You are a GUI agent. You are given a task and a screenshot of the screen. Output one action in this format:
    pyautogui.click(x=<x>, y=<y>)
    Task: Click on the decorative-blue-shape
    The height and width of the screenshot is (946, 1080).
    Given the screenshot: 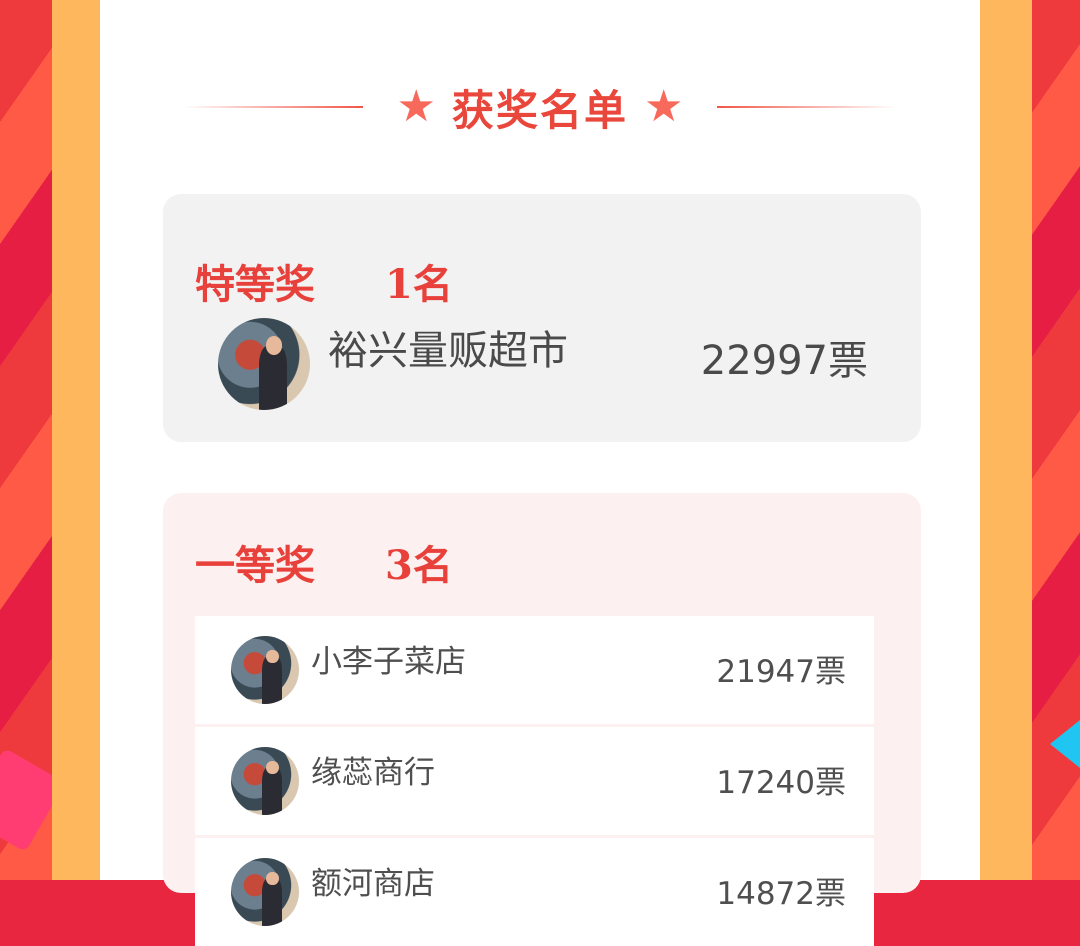 What is the action you would take?
    pyautogui.click(x=1065, y=744)
    